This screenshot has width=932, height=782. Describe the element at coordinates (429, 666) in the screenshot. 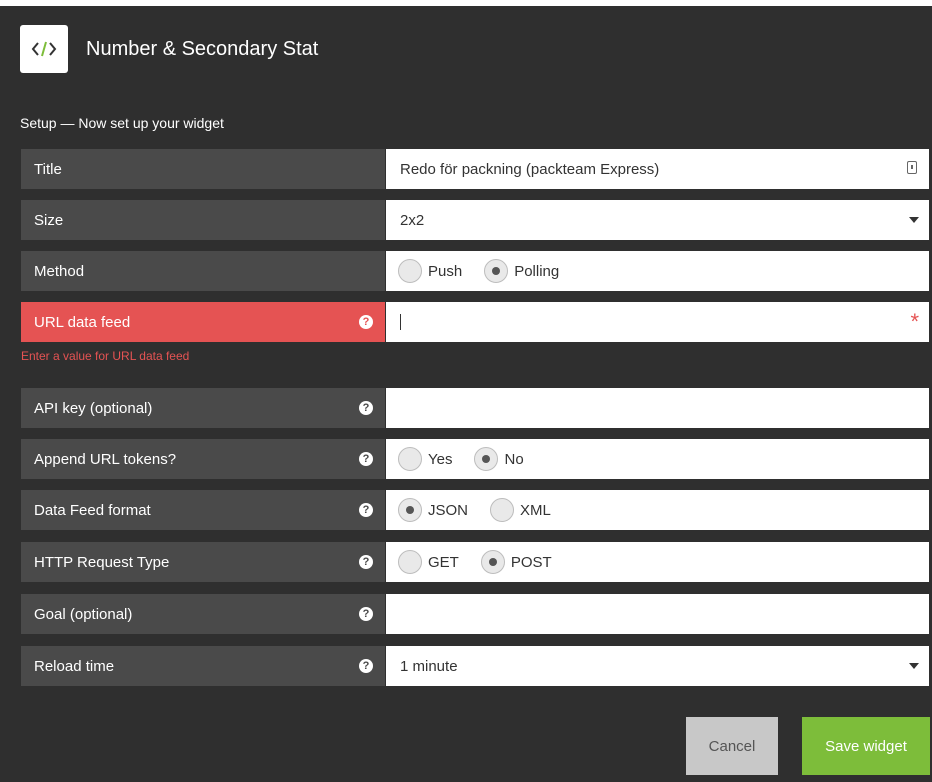

I see `reload-value: 1 minute` at that location.